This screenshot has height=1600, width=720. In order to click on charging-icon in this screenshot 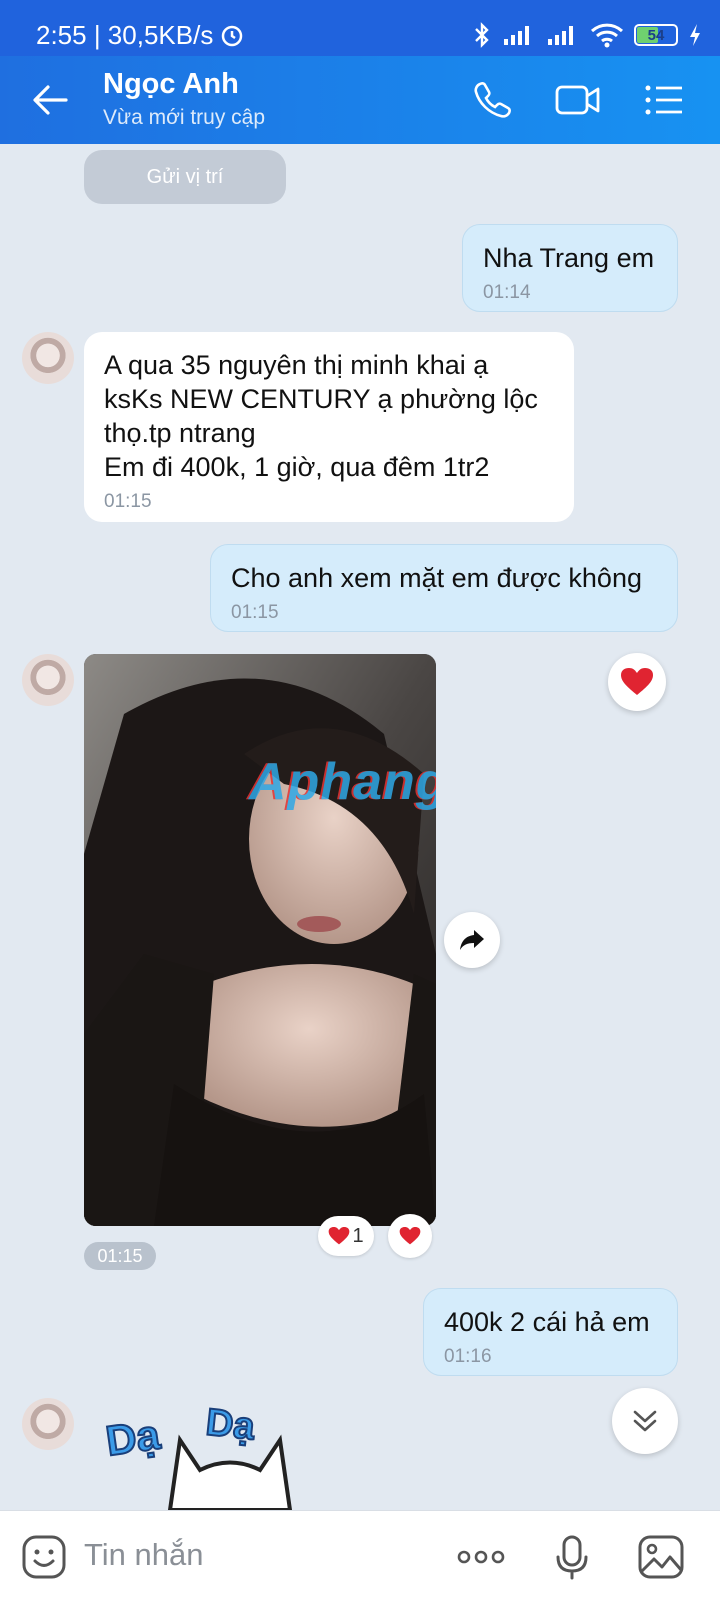, I will do `click(695, 35)`.